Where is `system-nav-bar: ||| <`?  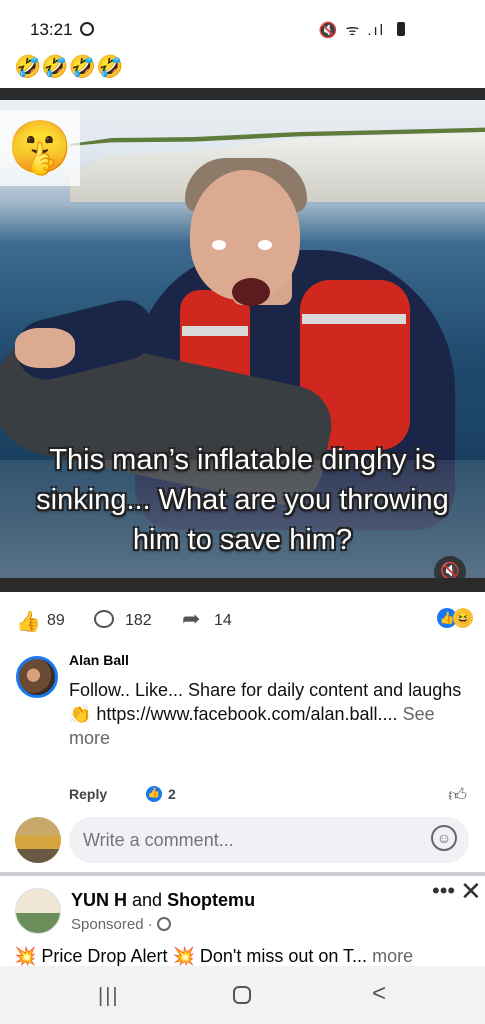 system-nav-bar: ||| < is located at coordinates (242, 995).